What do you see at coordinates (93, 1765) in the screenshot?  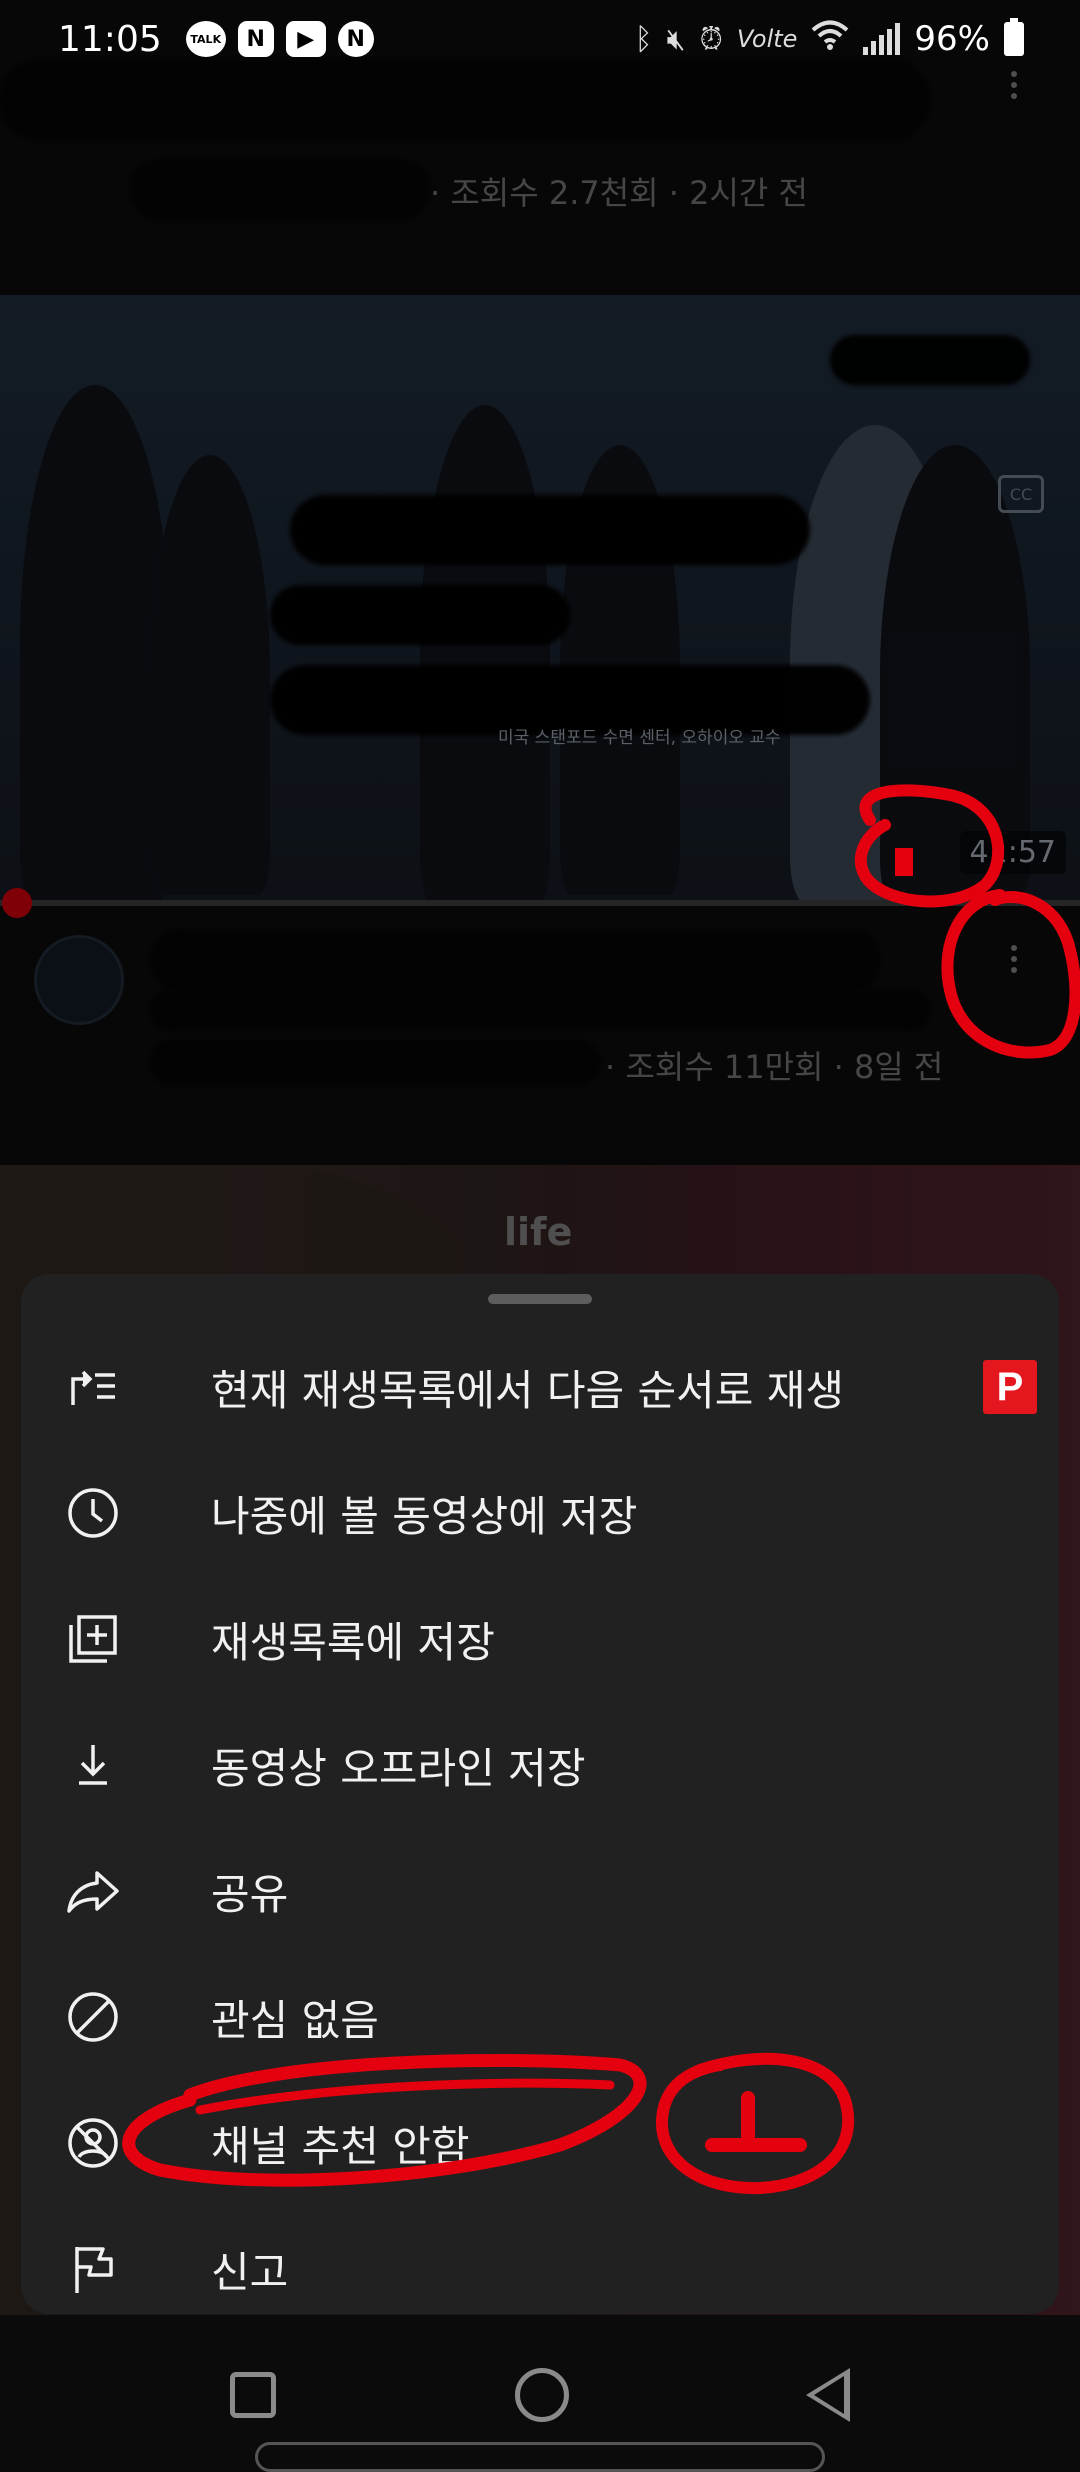 I see `download-icon` at bounding box center [93, 1765].